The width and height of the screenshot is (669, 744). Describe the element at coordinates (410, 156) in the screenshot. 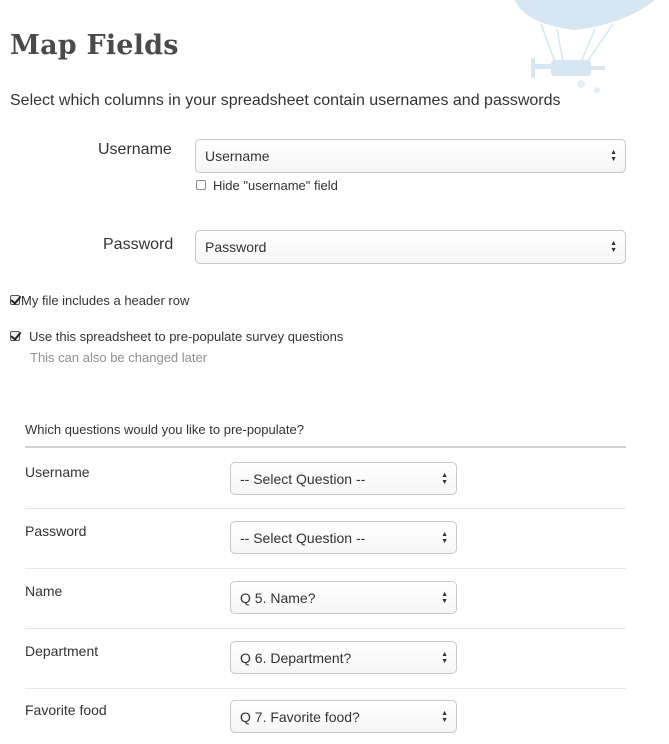

I see `username-column-select: Username ▲ ▼` at that location.